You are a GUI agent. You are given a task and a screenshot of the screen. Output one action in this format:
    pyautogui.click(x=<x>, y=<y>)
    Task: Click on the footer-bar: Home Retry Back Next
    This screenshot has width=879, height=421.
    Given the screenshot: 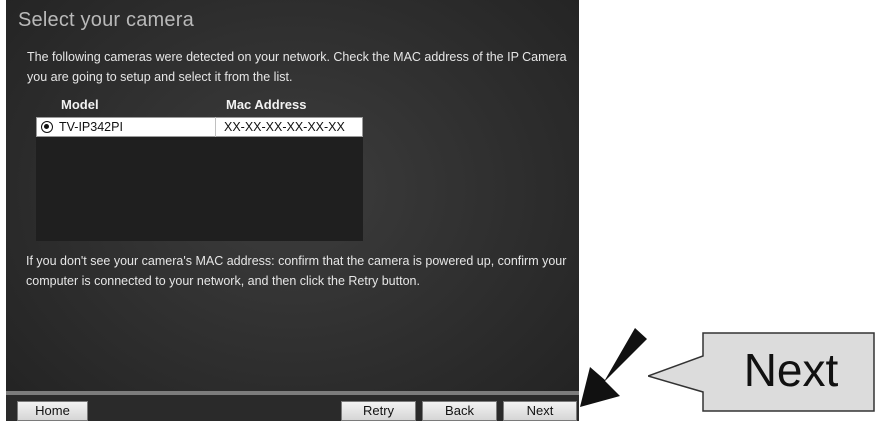 What is the action you would take?
    pyautogui.click(x=292, y=406)
    